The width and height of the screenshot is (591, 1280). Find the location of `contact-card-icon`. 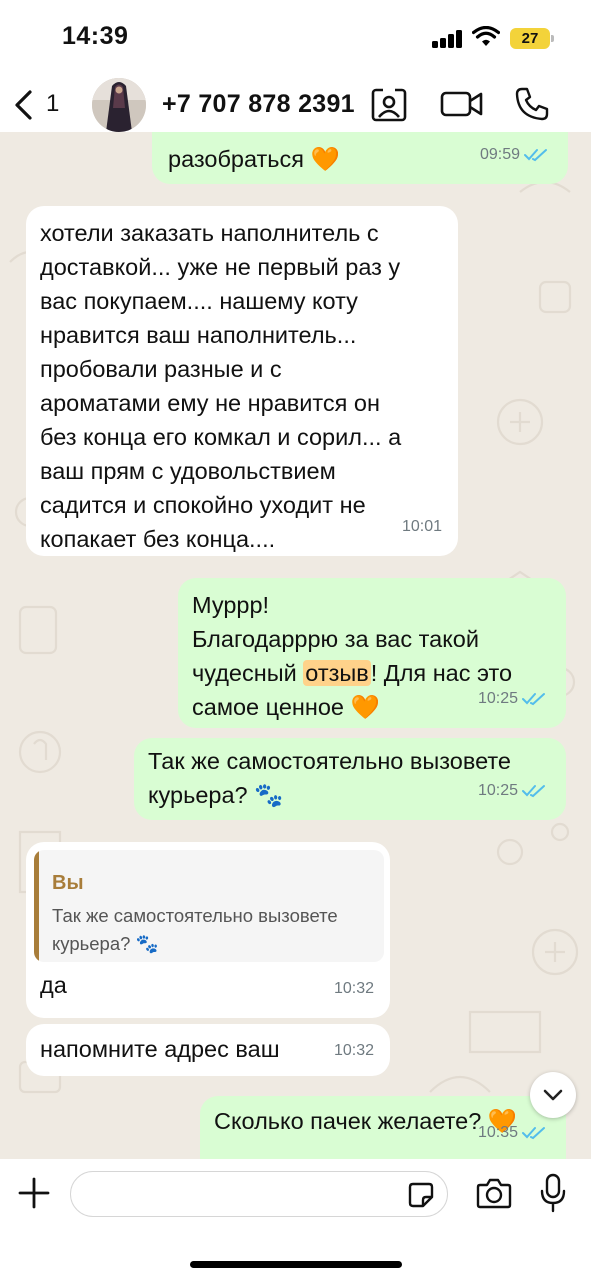

contact-card-icon is located at coordinates (389, 105).